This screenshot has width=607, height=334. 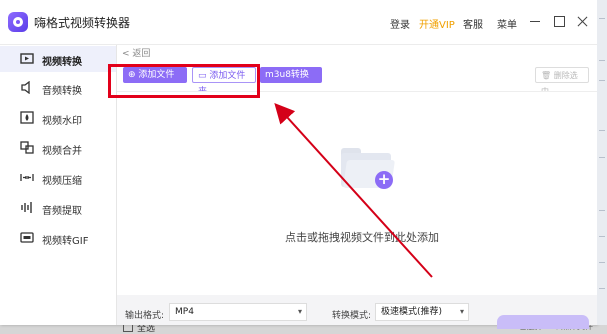 I want to click on format-select: MP4 ▾, so click(x=238, y=312).